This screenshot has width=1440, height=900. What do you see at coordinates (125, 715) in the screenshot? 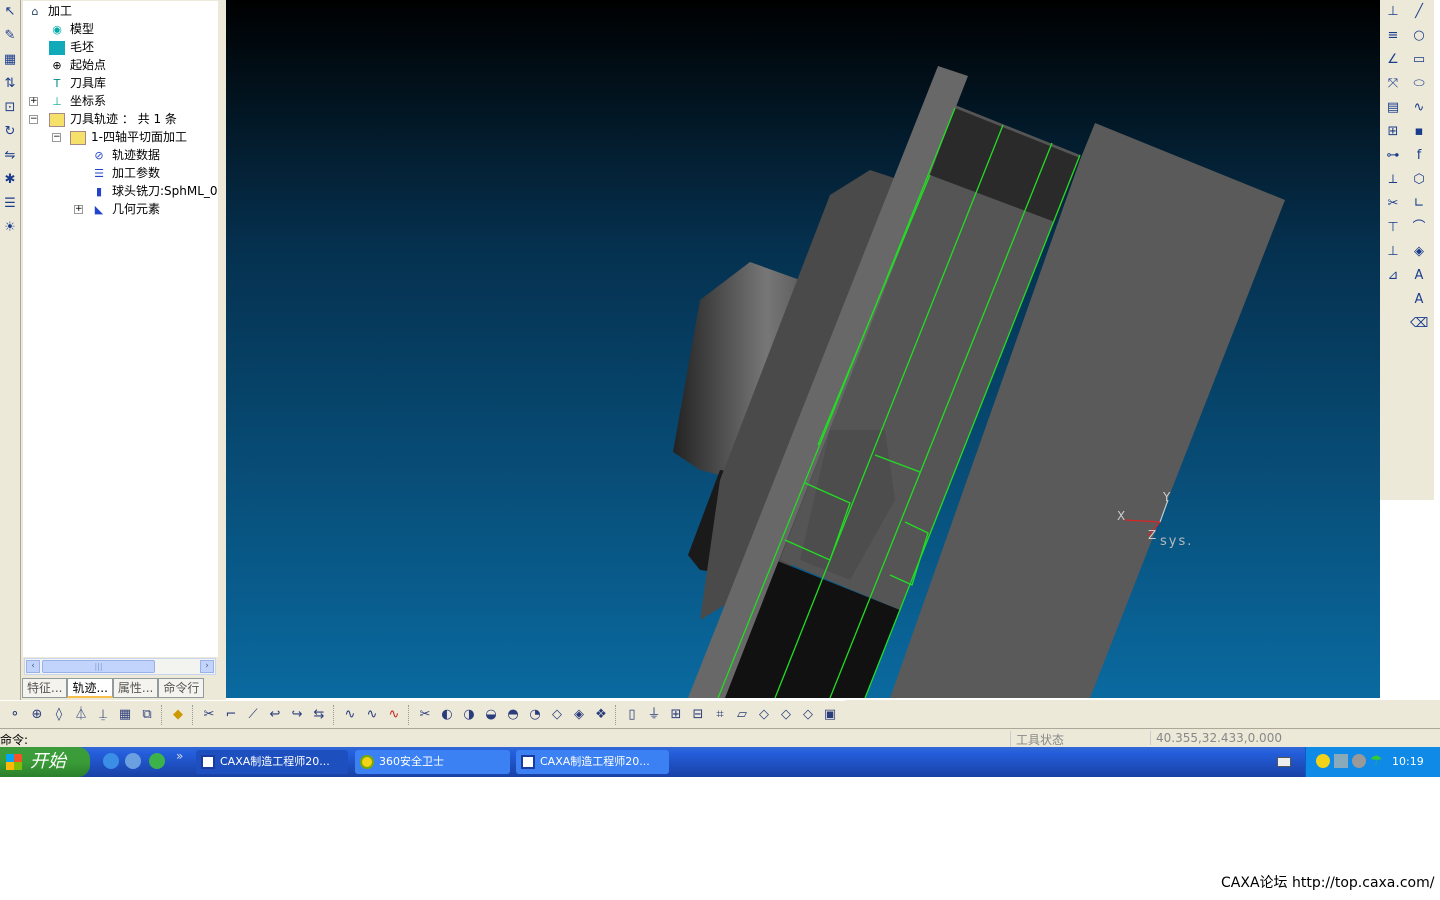
I see `grid-icon: ▦` at bounding box center [125, 715].